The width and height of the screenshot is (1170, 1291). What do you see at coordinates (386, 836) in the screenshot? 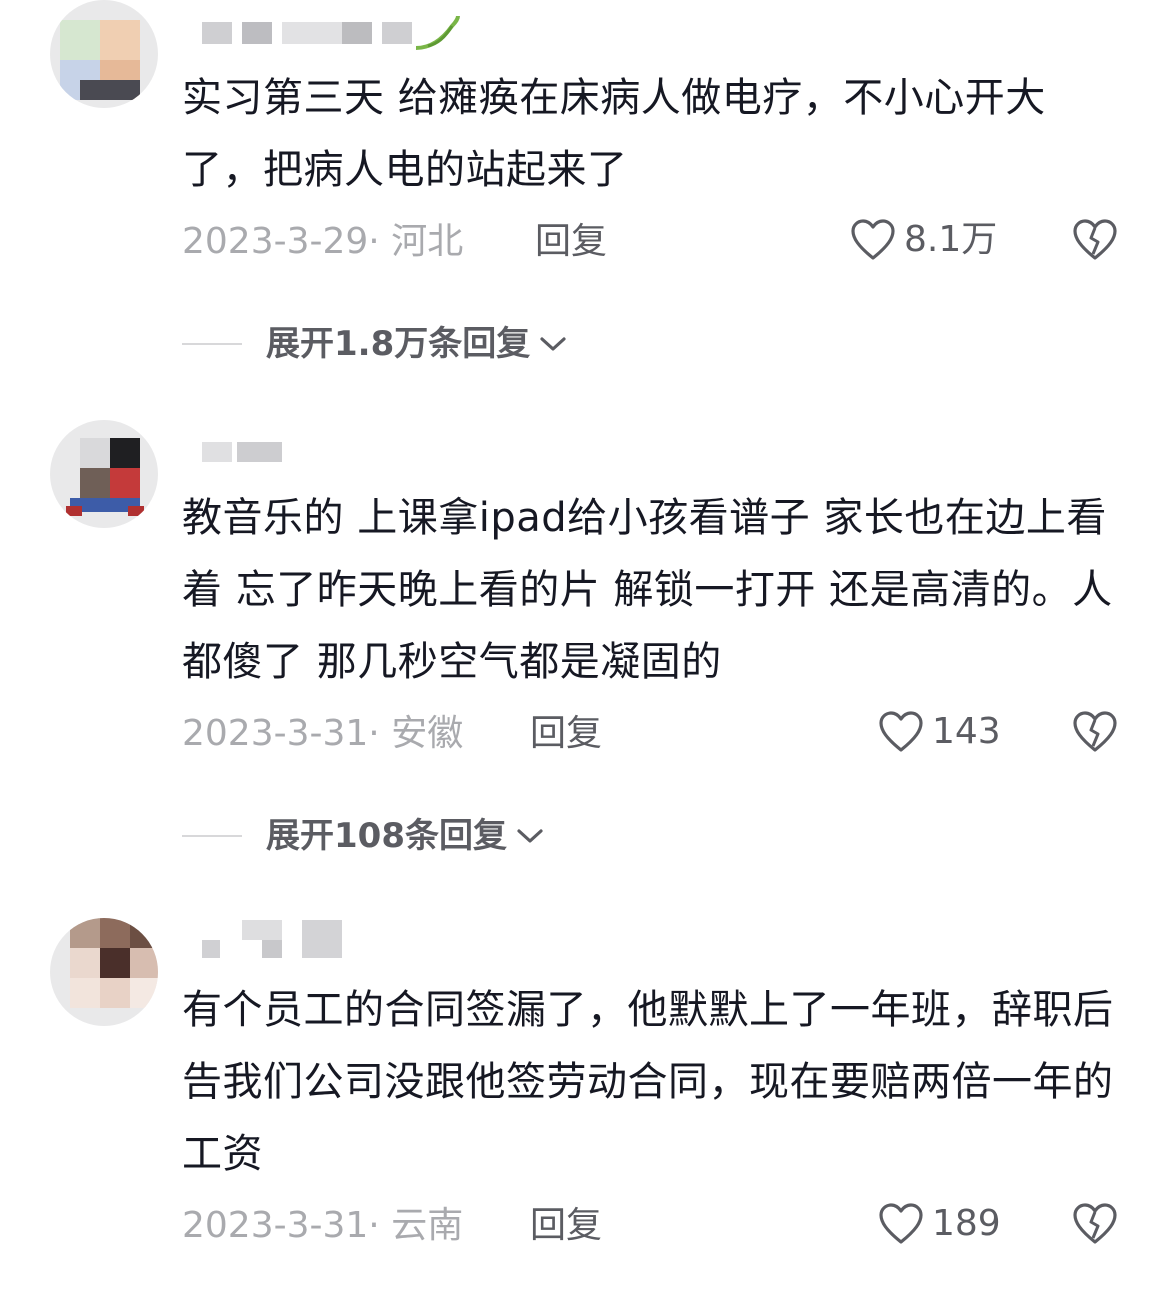
I see `expand-replies-label: 展开108条回复` at bounding box center [386, 836].